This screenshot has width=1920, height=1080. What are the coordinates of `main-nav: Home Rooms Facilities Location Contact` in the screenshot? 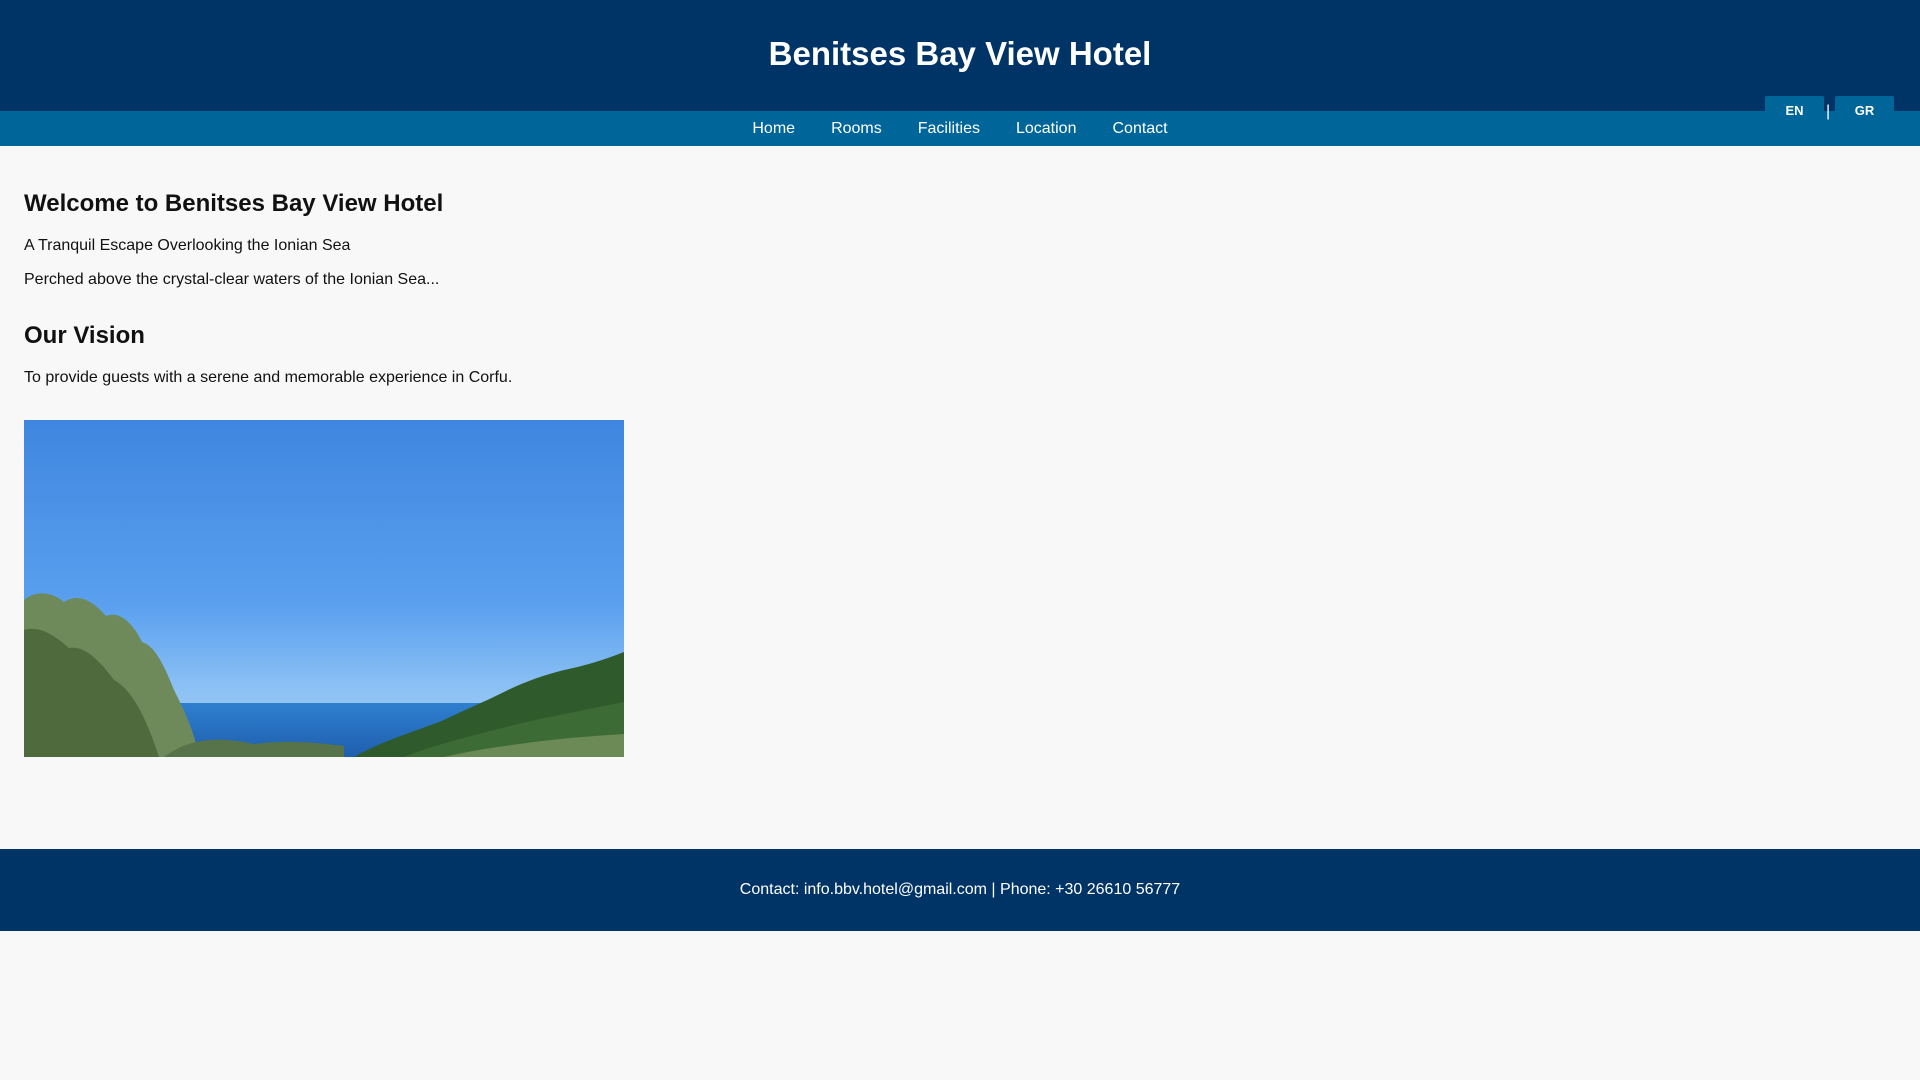 It's located at (960, 128).